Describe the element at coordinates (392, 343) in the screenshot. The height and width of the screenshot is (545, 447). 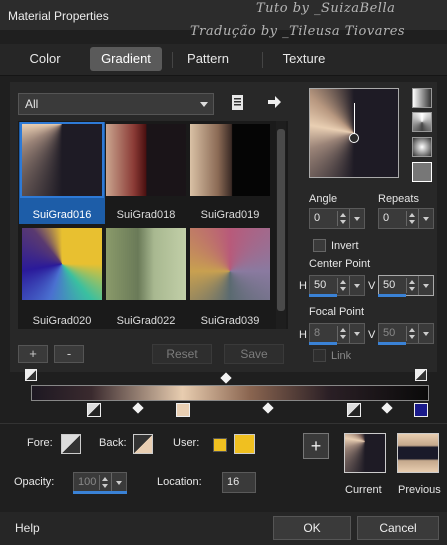
I see `focal-point-v-slider` at that location.